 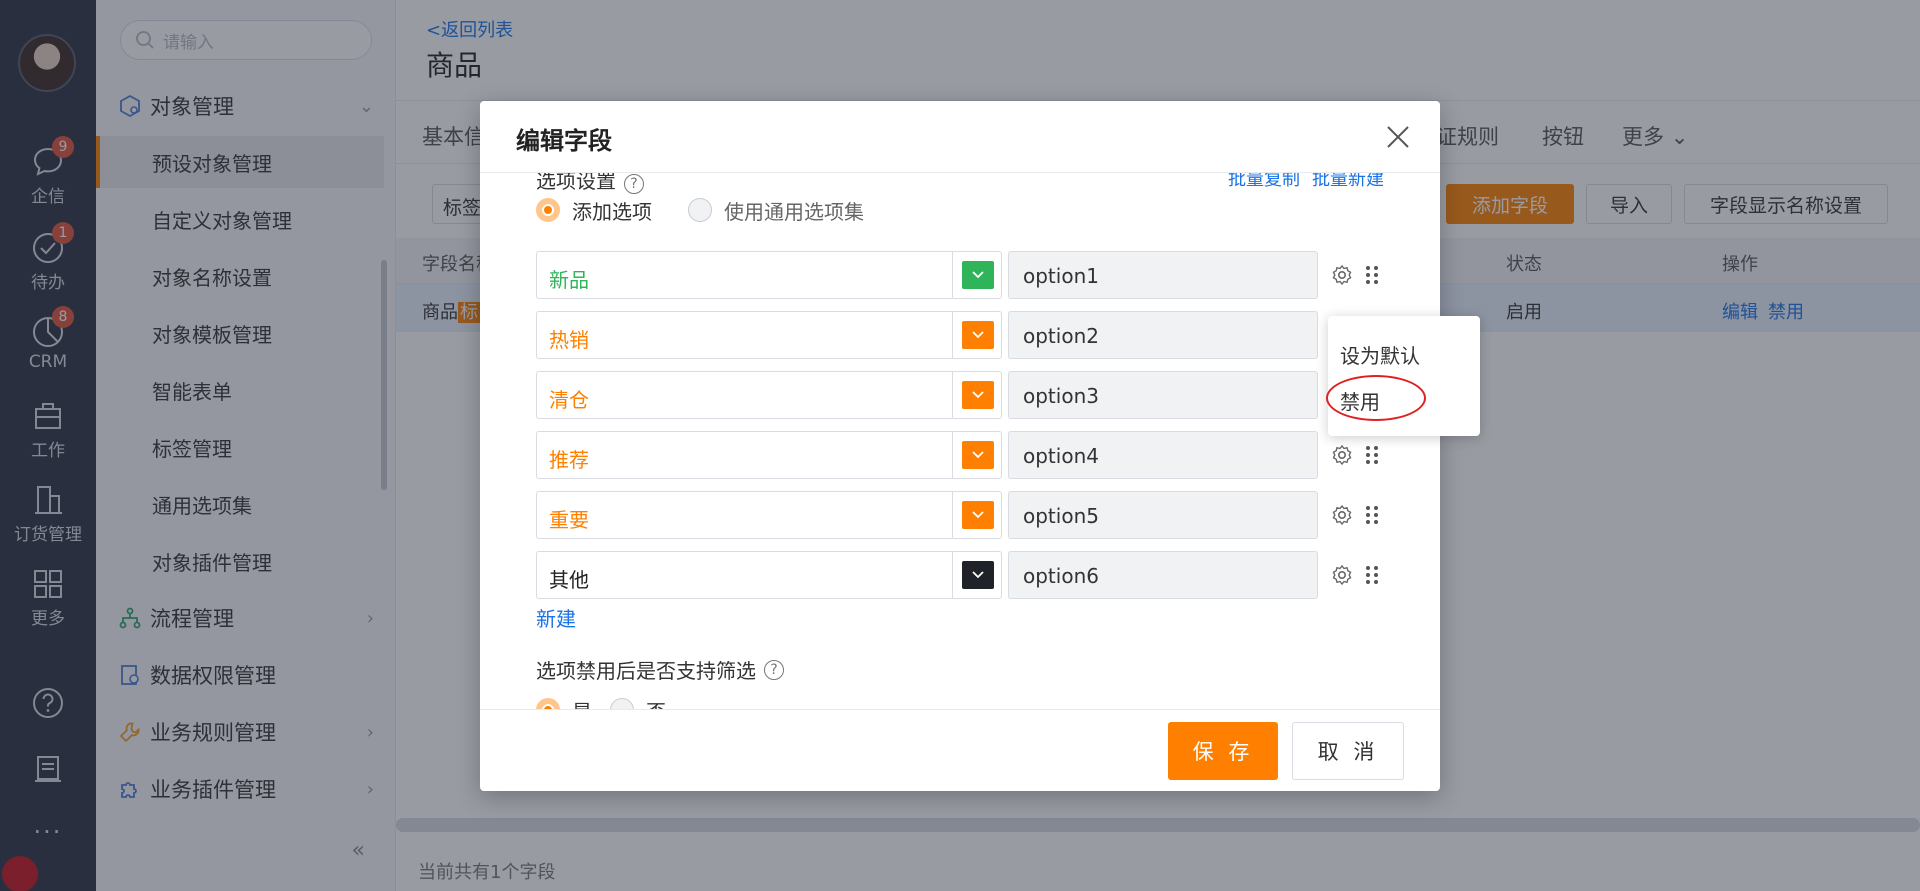 I want to click on option-value-input: option5, so click(x=1163, y=515).